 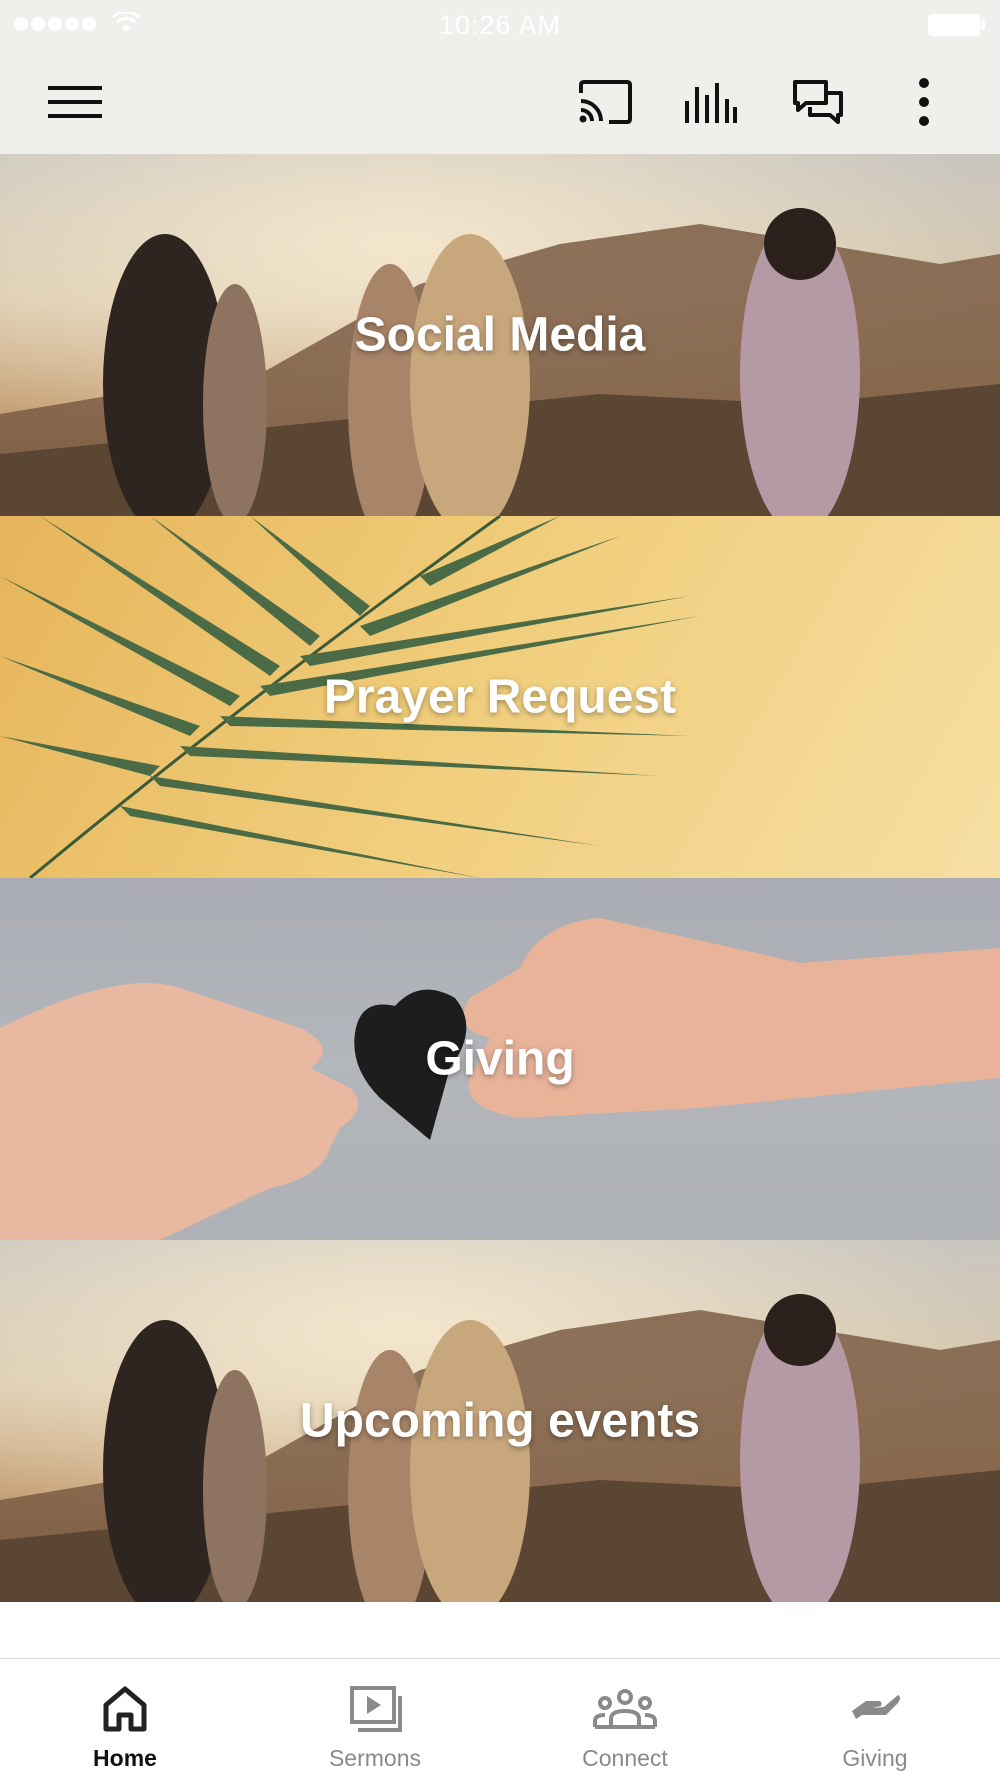 I want to click on tile-label: Giving, so click(x=500, y=1059).